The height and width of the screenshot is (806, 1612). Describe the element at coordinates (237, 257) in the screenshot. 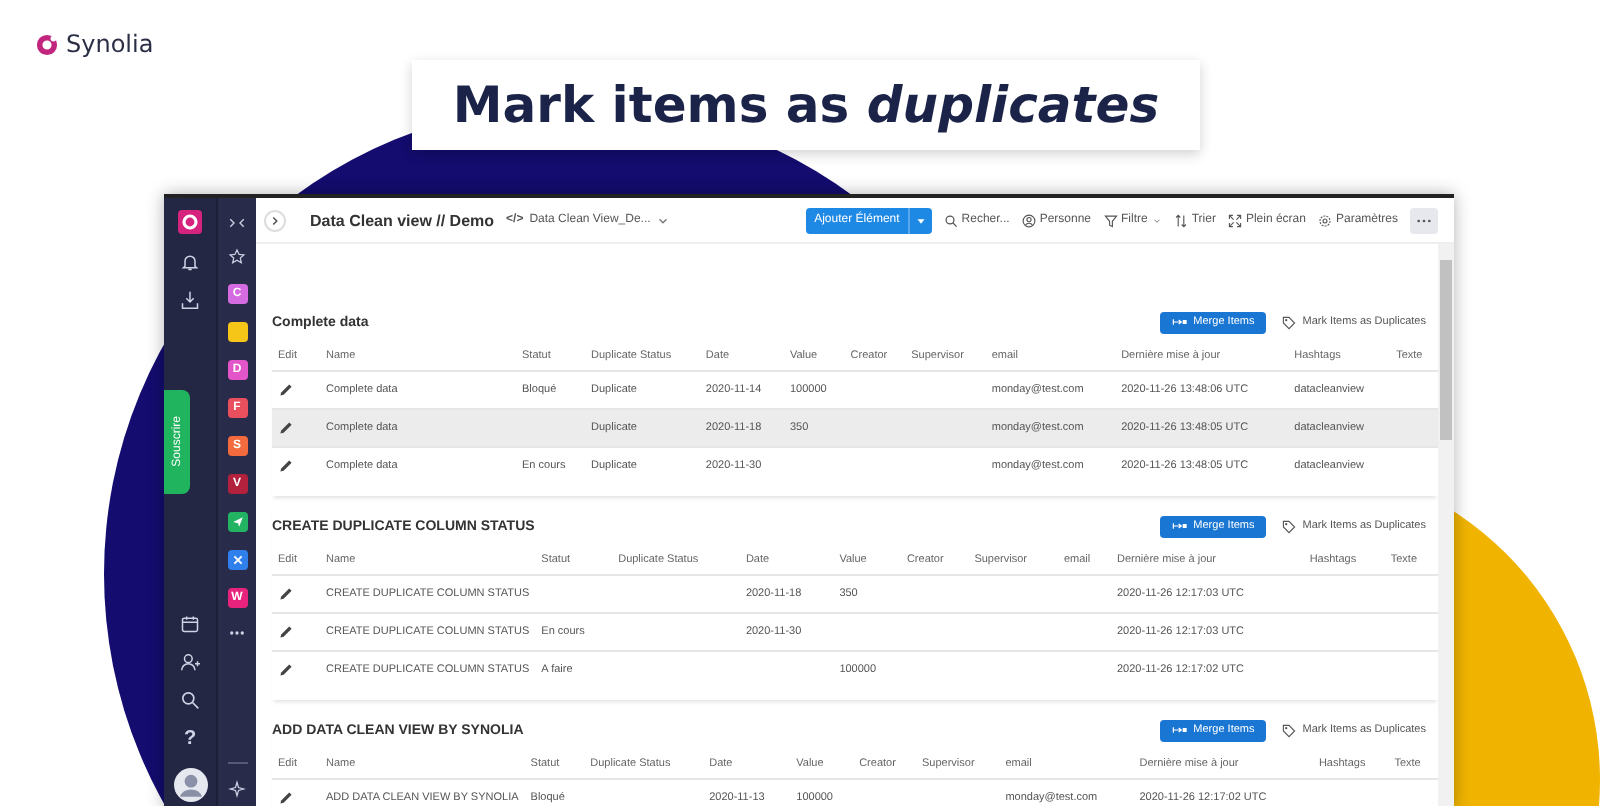

I see `star-icon` at that location.